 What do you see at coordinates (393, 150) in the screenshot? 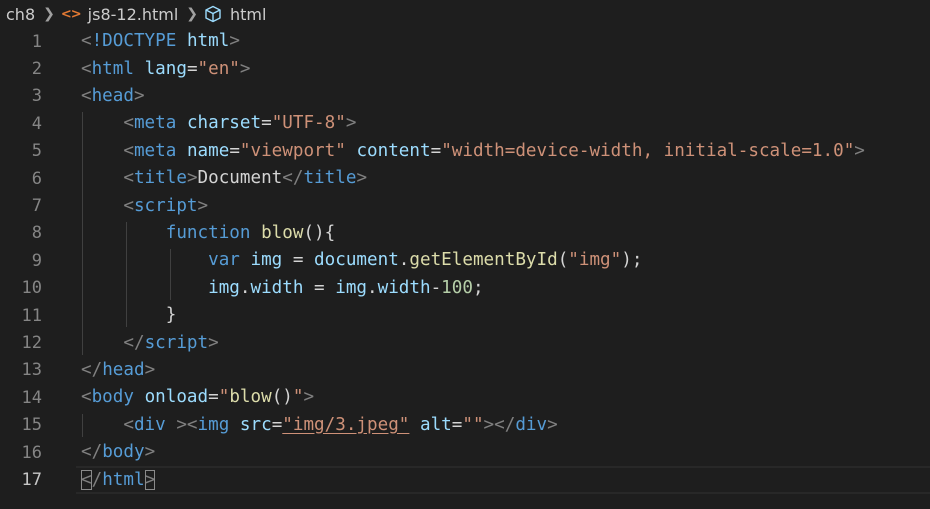
I see `code-token: content` at bounding box center [393, 150].